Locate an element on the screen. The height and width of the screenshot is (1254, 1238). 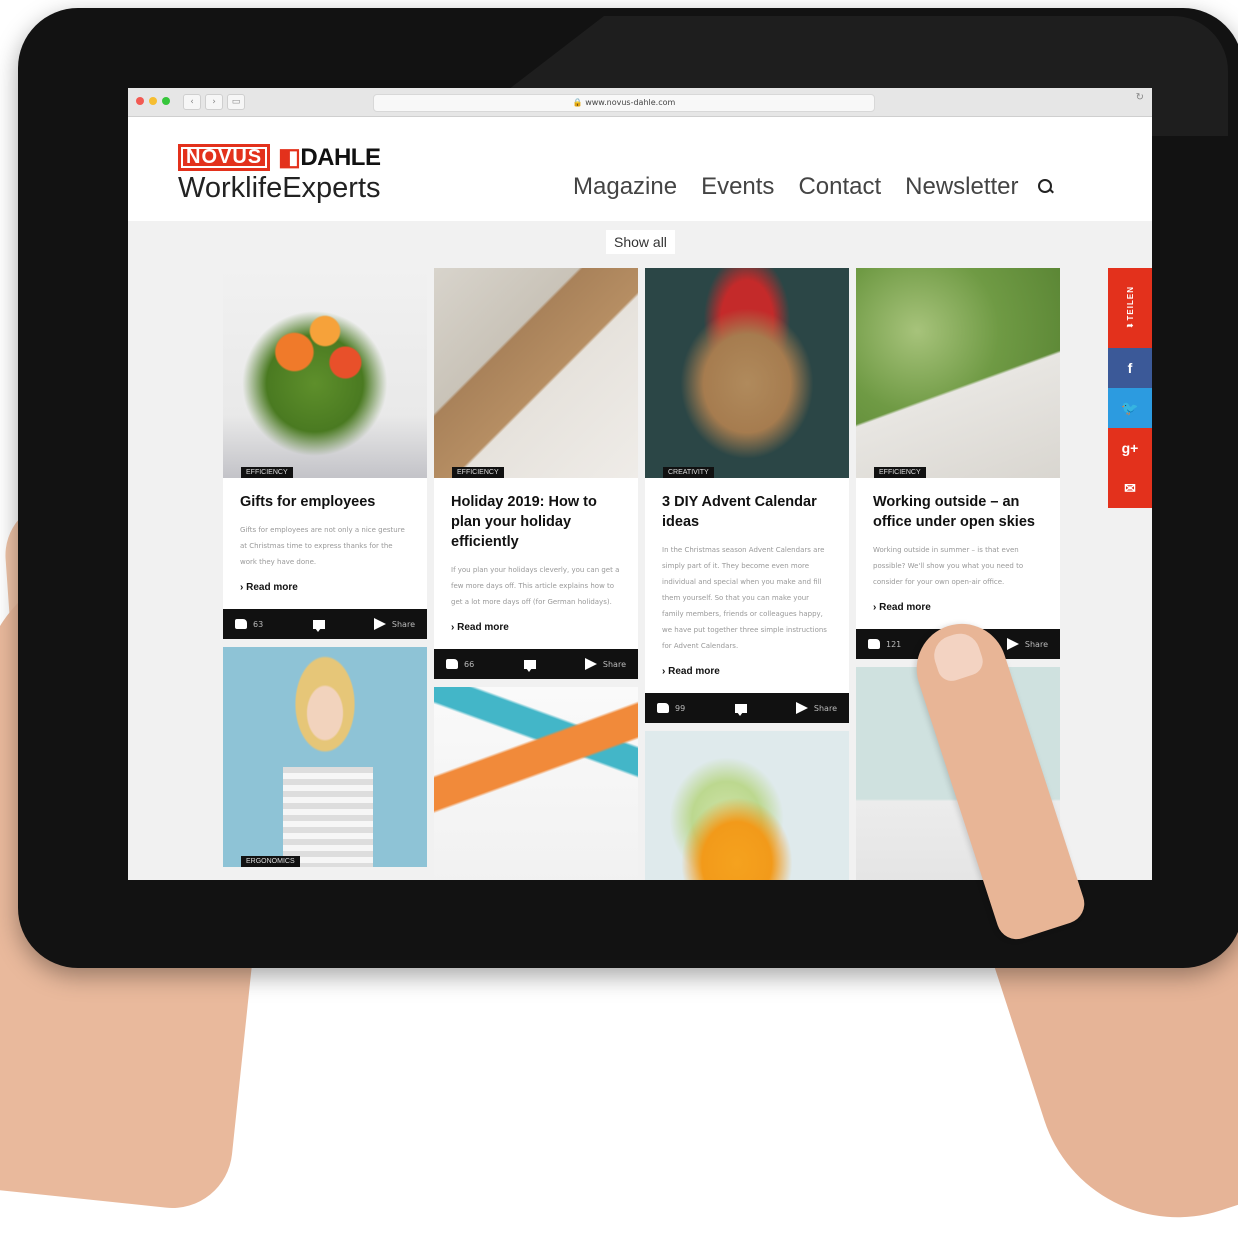
like-count: 63 is located at coordinates (258, 624).